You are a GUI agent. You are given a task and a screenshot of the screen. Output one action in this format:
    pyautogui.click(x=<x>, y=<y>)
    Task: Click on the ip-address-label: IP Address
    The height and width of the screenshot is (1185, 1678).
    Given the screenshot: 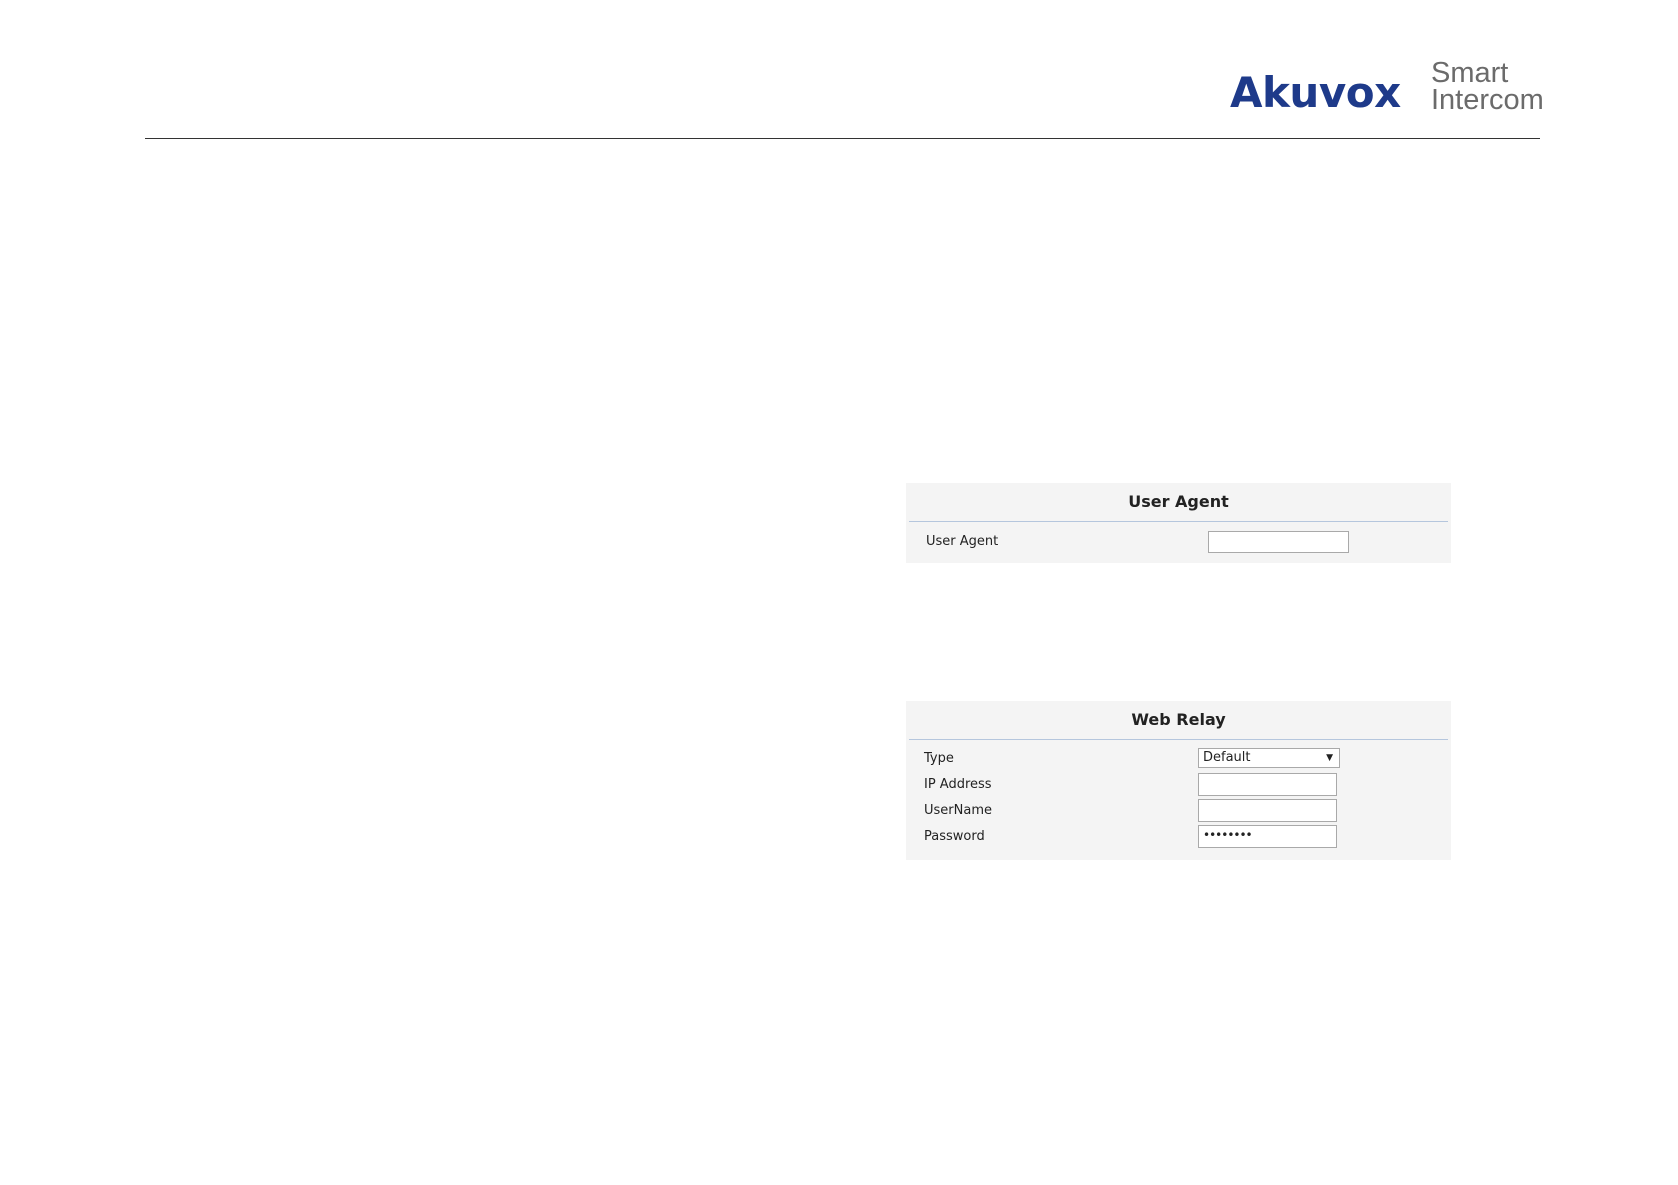 What is the action you would take?
    pyautogui.click(x=958, y=784)
    